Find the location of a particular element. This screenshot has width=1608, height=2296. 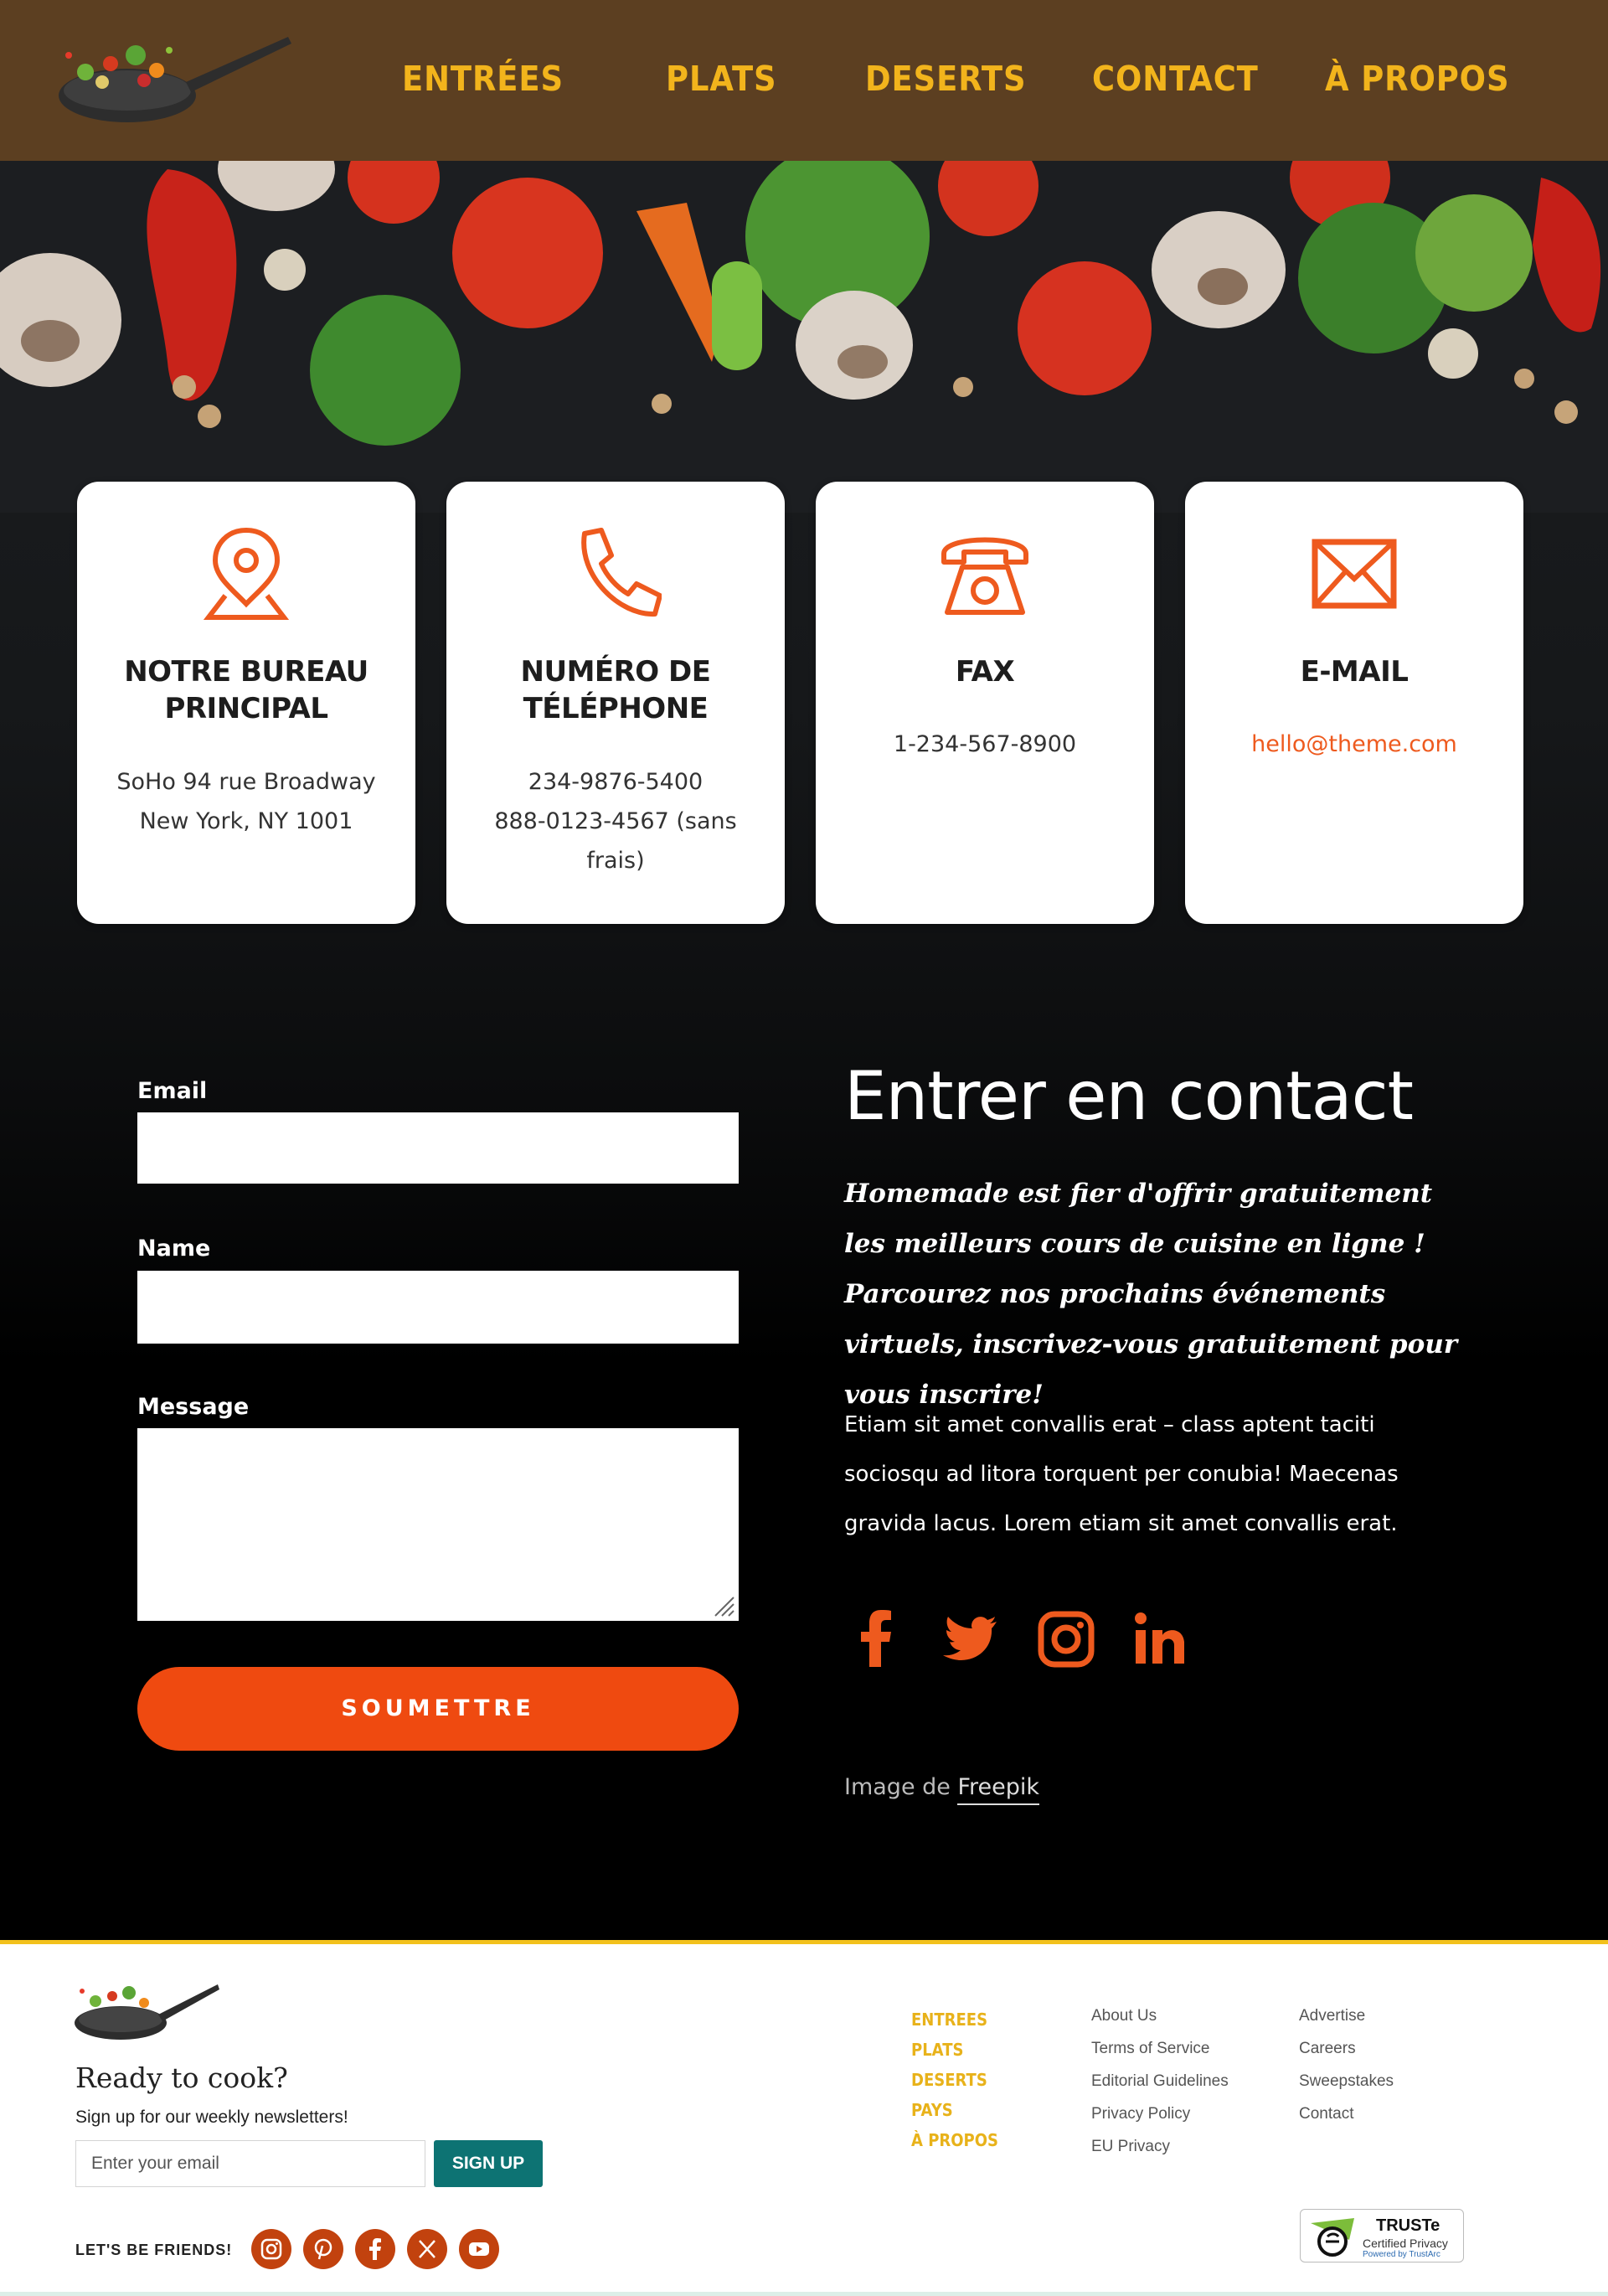

footer-nav: ENTREES PLATS DESERTS PAYS À PROPOS is located at coordinates (959, 2079).